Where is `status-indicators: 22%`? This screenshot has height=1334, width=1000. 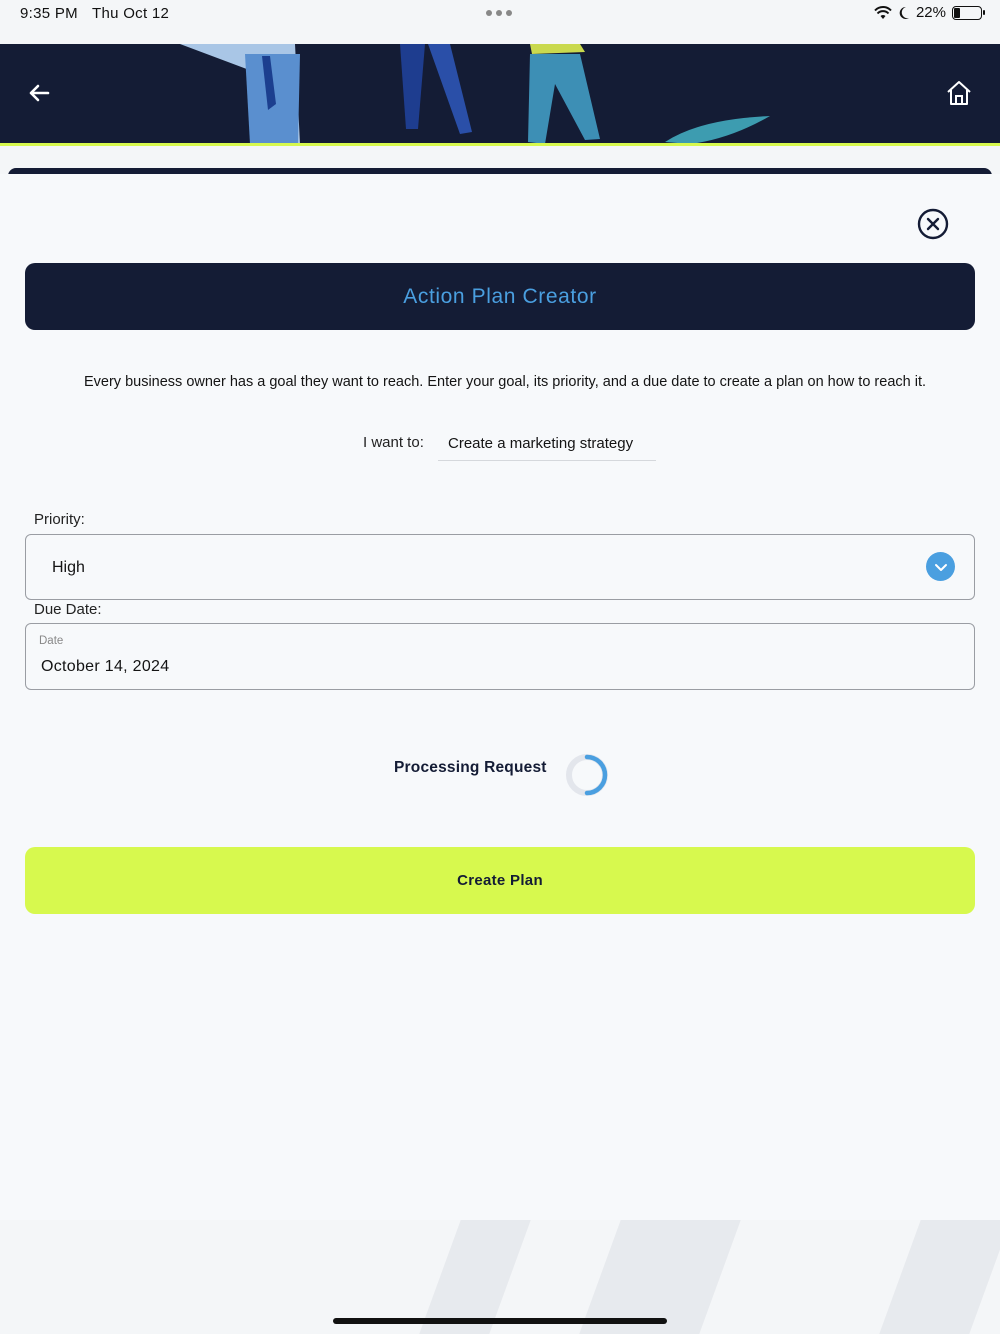
status-indicators: 22% is located at coordinates (929, 12).